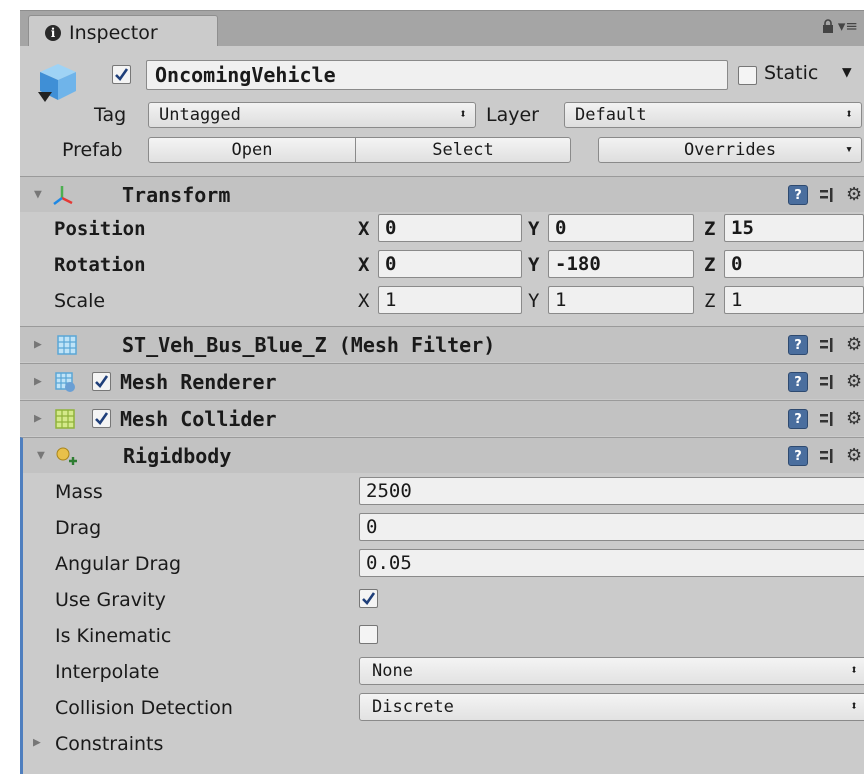  Describe the element at coordinates (533, 301) in the screenshot. I see `scale-y-label: Y` at that location.